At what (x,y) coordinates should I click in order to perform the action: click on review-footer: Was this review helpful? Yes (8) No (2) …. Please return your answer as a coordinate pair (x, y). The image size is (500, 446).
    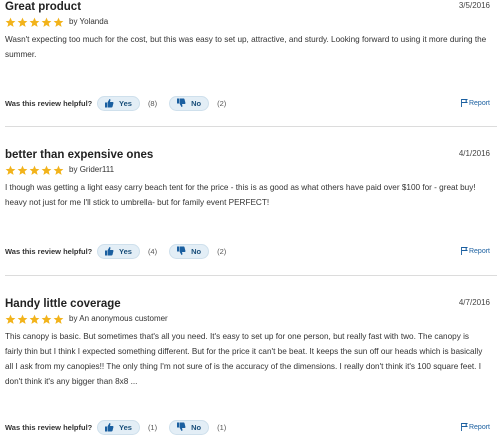
    Looking at the image, I should click on (247, 103).